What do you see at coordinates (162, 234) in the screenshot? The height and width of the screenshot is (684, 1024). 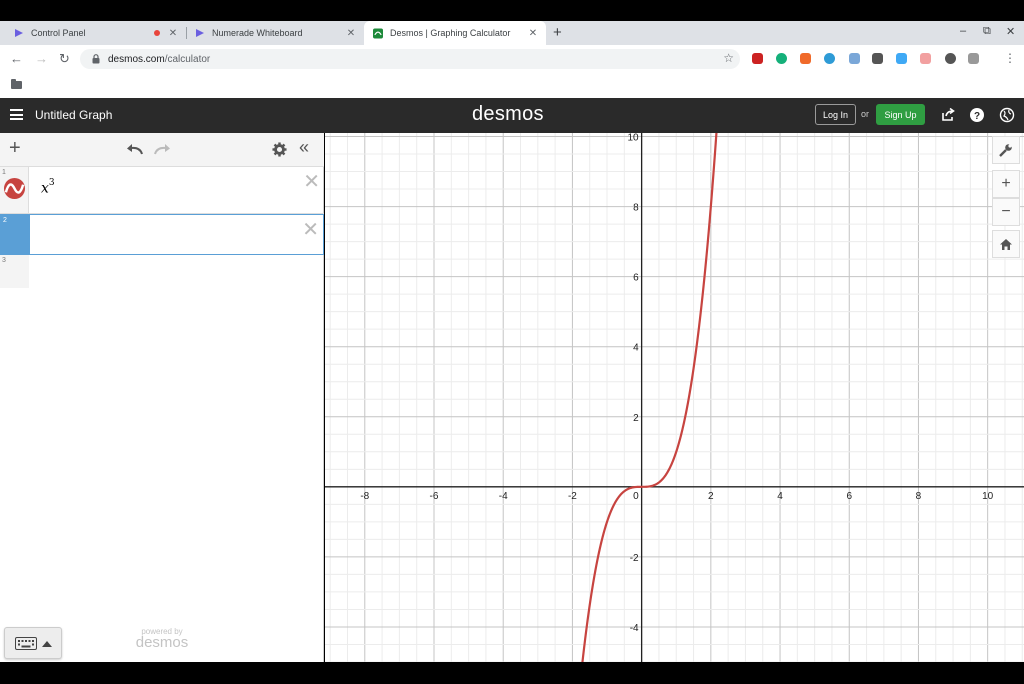 I see `expression-item: 2 ✕` at bounding box center [162, 234].